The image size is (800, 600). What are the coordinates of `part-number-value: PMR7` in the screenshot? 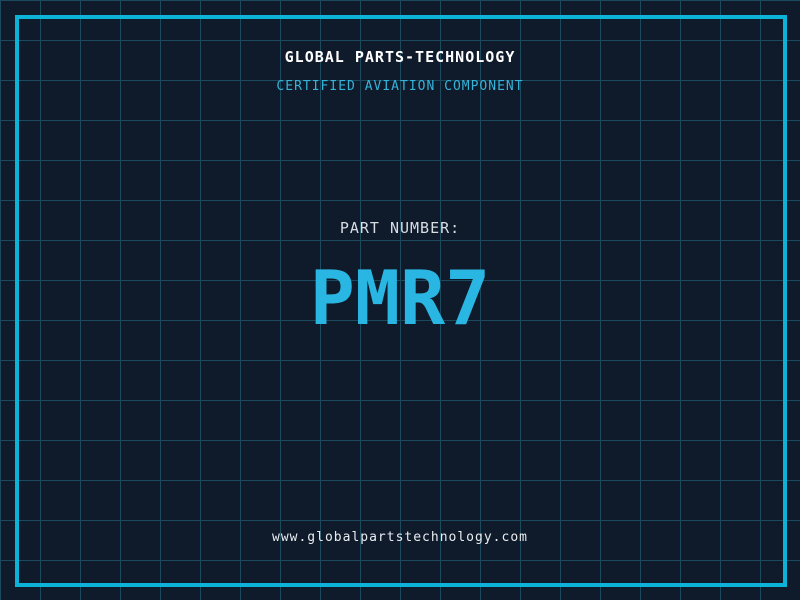 It's located at (400, 298).